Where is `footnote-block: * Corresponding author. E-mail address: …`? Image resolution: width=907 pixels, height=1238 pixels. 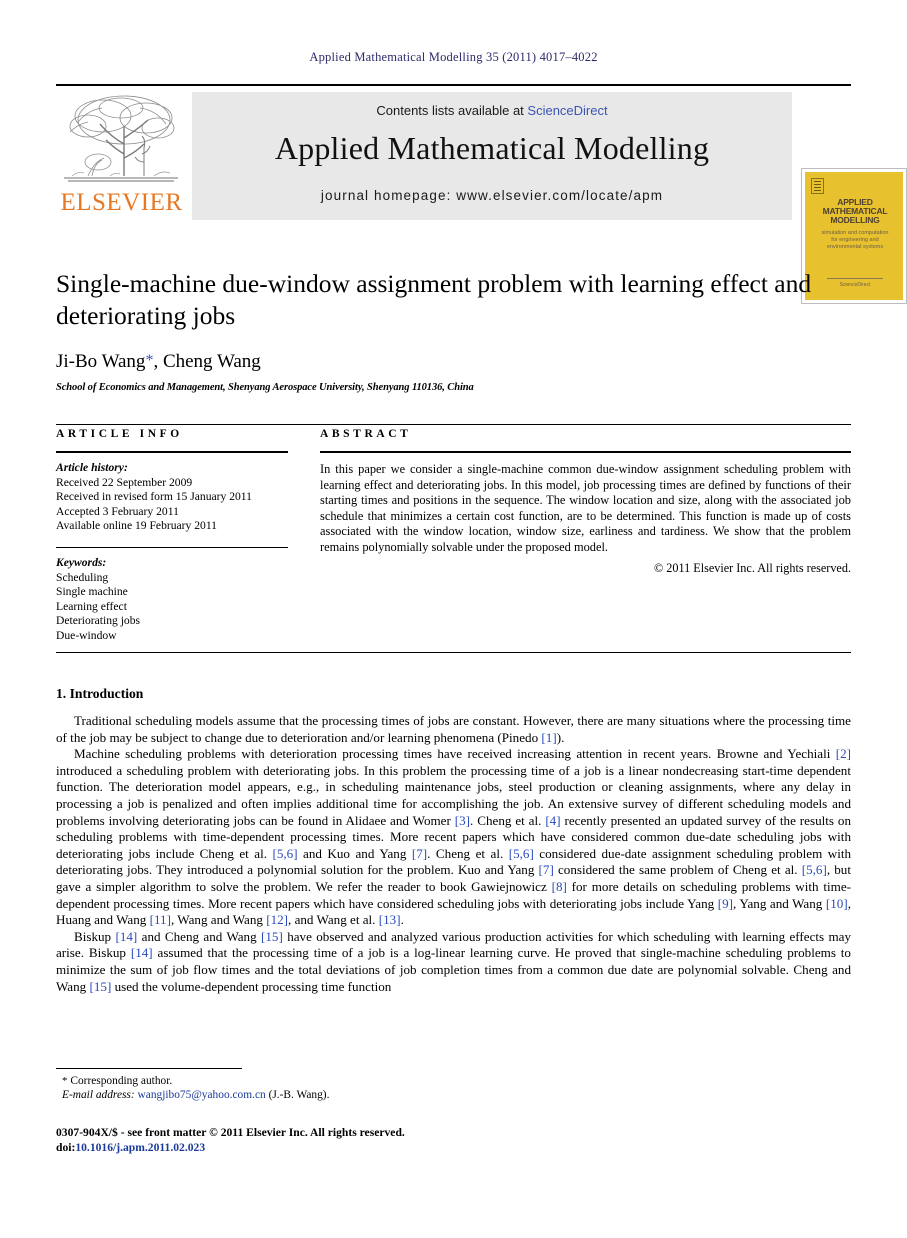 footnote-block: * Corresponding author. E-mail address: … is located at coordinates (271, 1085).